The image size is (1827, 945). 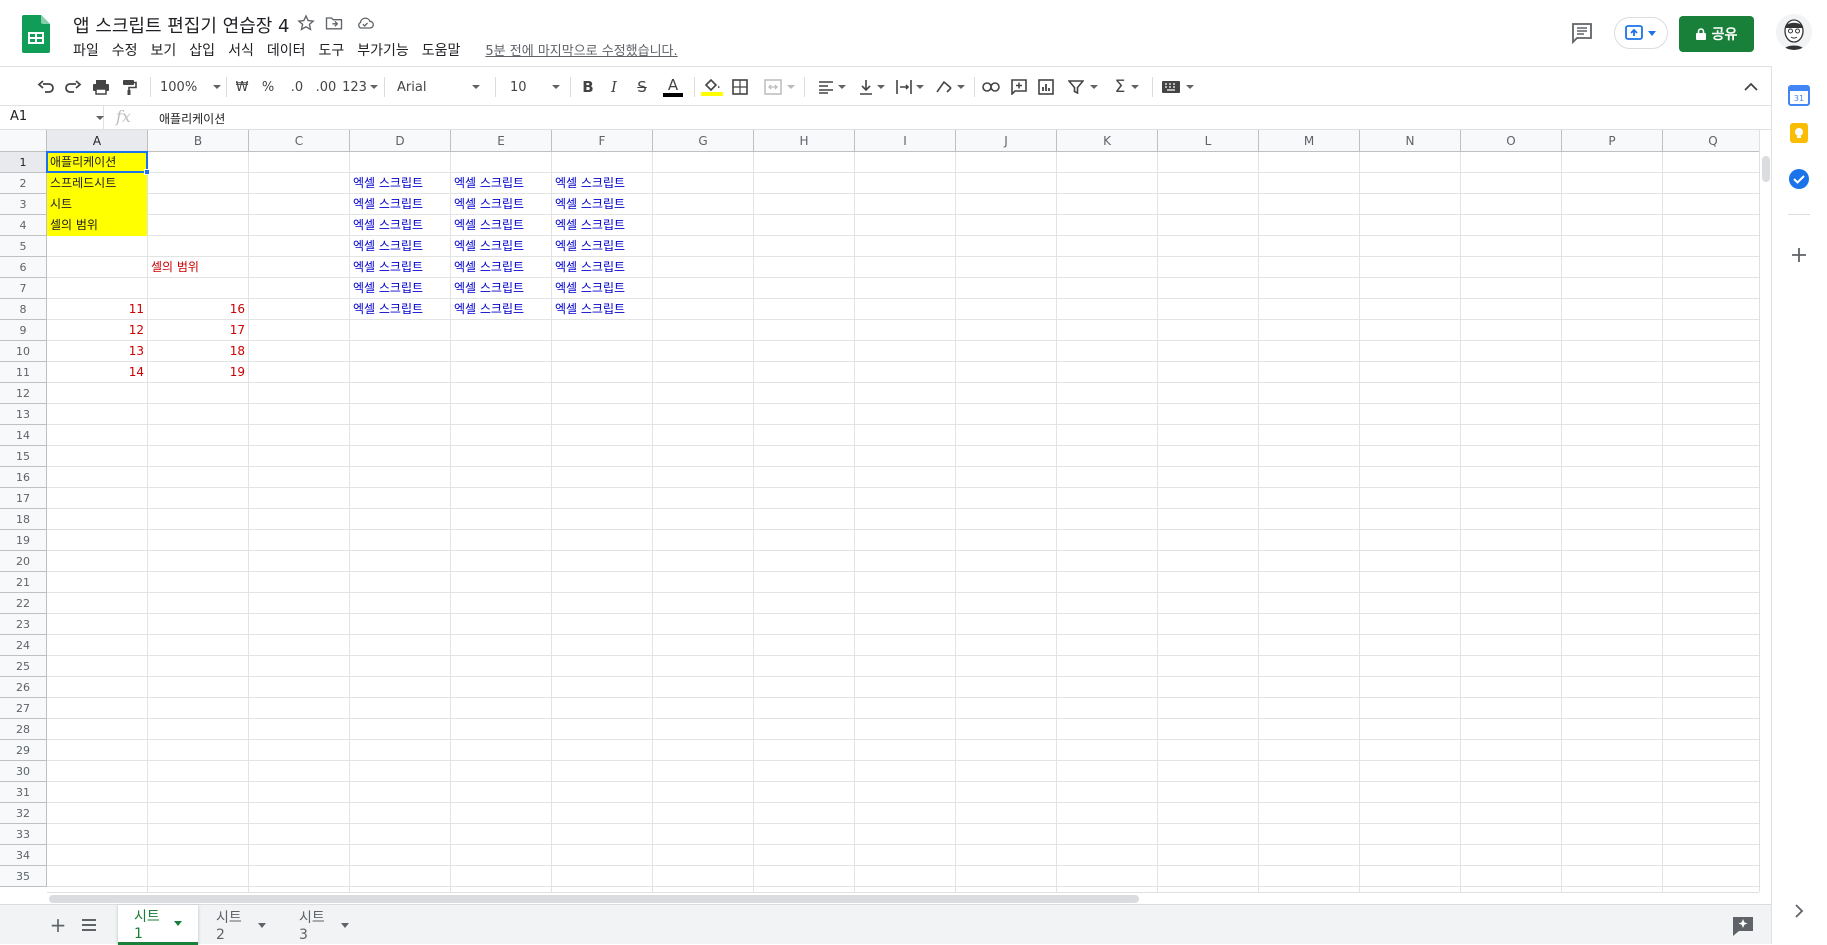 What do you see at coordinates (642, 87) in the screenshot?
I see `strikethrough-button: S` at bounding box center [642, 87].